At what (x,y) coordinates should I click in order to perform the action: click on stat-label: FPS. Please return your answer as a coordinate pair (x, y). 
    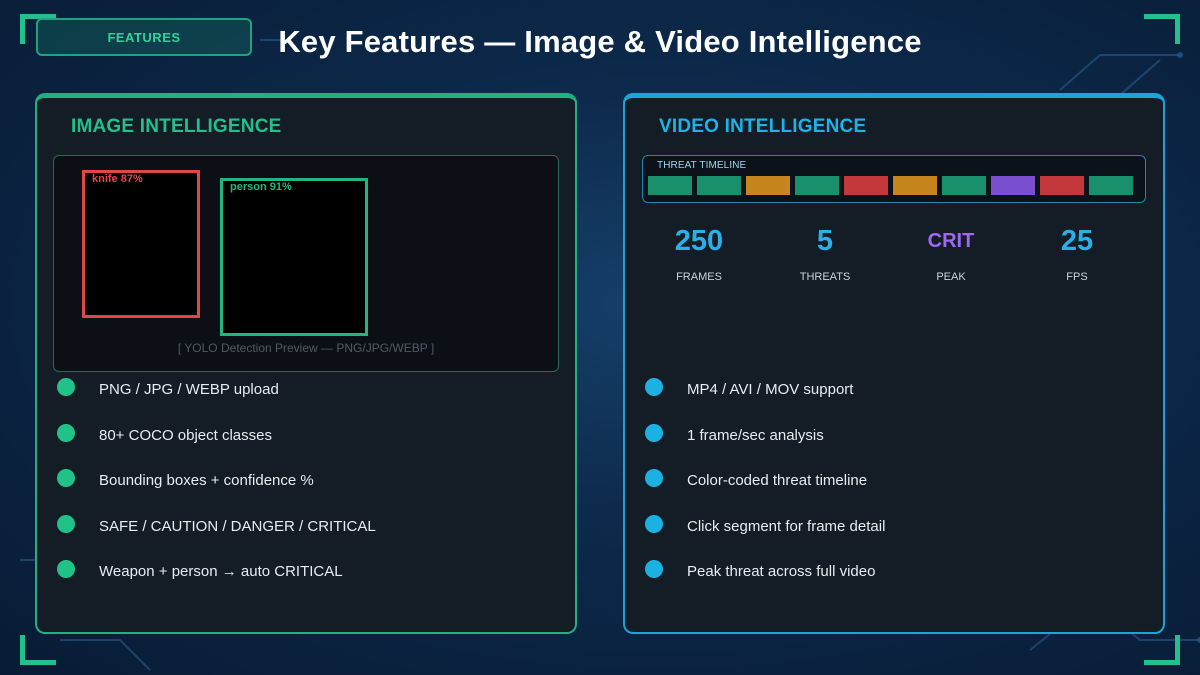
    Looking at the image, I should click on (1077, 277).